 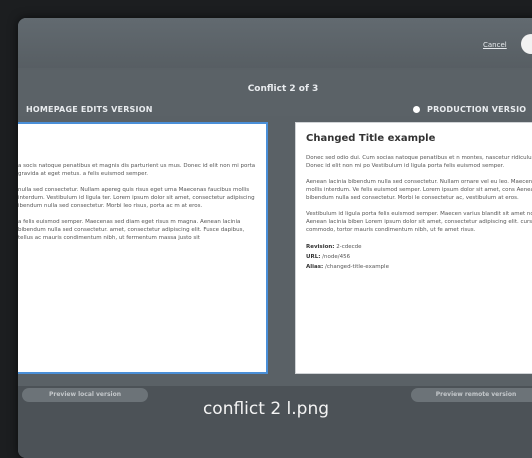 What do you see at coordinates (89, 109) in the screenshot?
I see `local-version-label: HOMEPAGE EDITS VERSION` at bounding box center [89, 109].